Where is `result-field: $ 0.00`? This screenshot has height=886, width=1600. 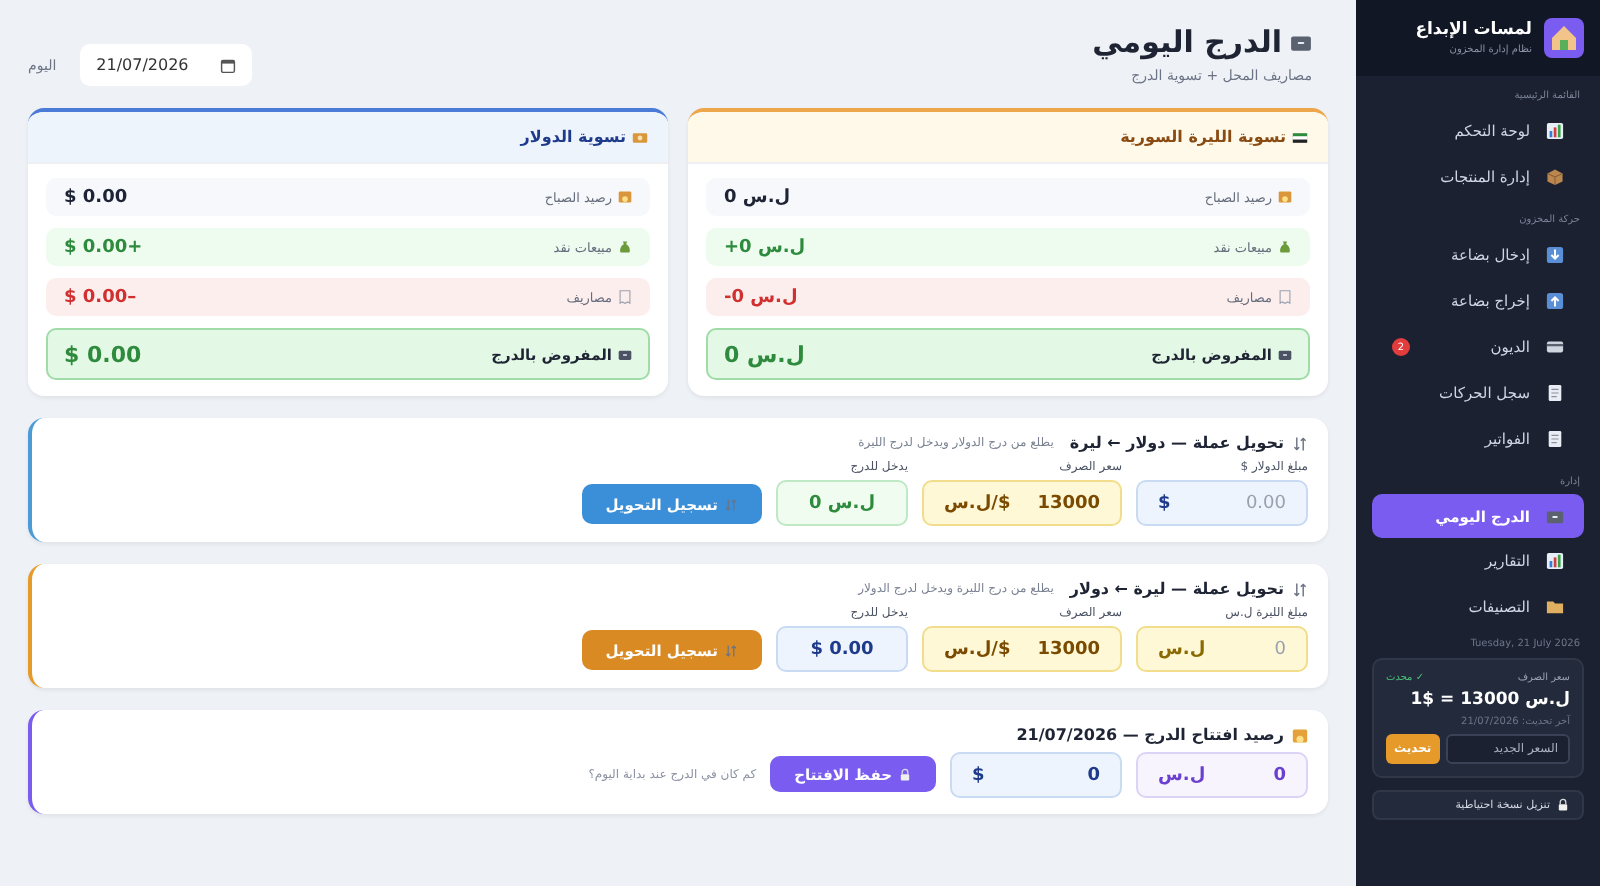
result-field: $ 0.00 is located at coordinates (842, 649).